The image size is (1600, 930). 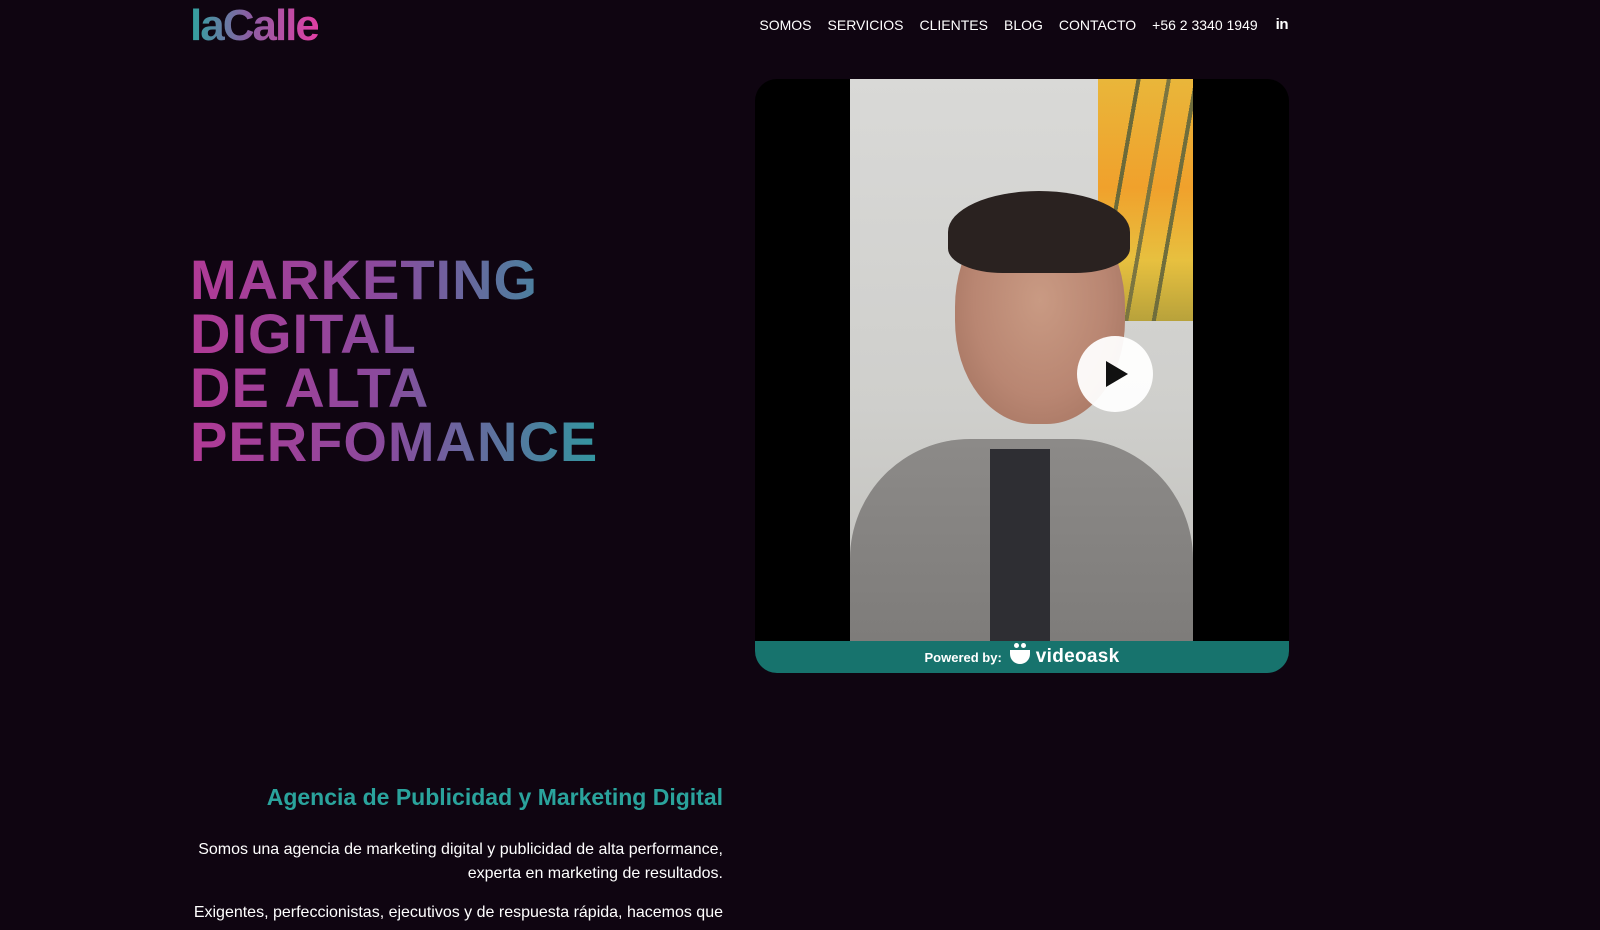 What do you see at coordinates (595, 873) in the screenshot?
I see `about-paragraph-1-line-2: experta en marketing de resultados.` at bounding box center [595, 873].